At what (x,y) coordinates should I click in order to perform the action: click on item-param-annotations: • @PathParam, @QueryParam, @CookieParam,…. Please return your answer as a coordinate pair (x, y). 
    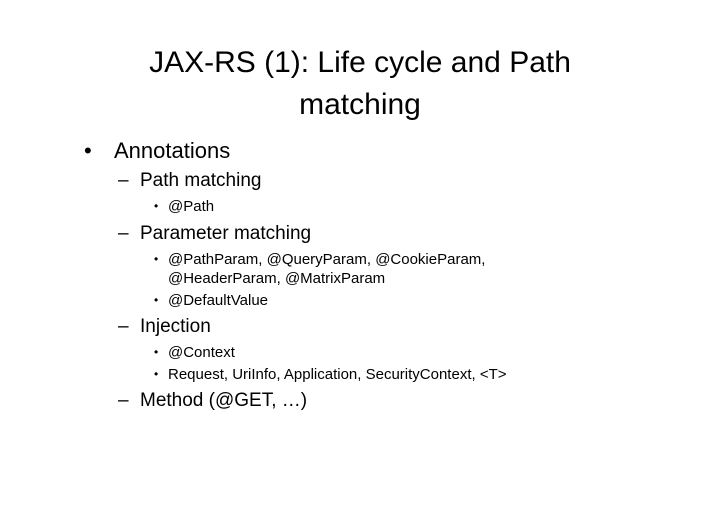
    Looking at the image, I should click on (419, 269).